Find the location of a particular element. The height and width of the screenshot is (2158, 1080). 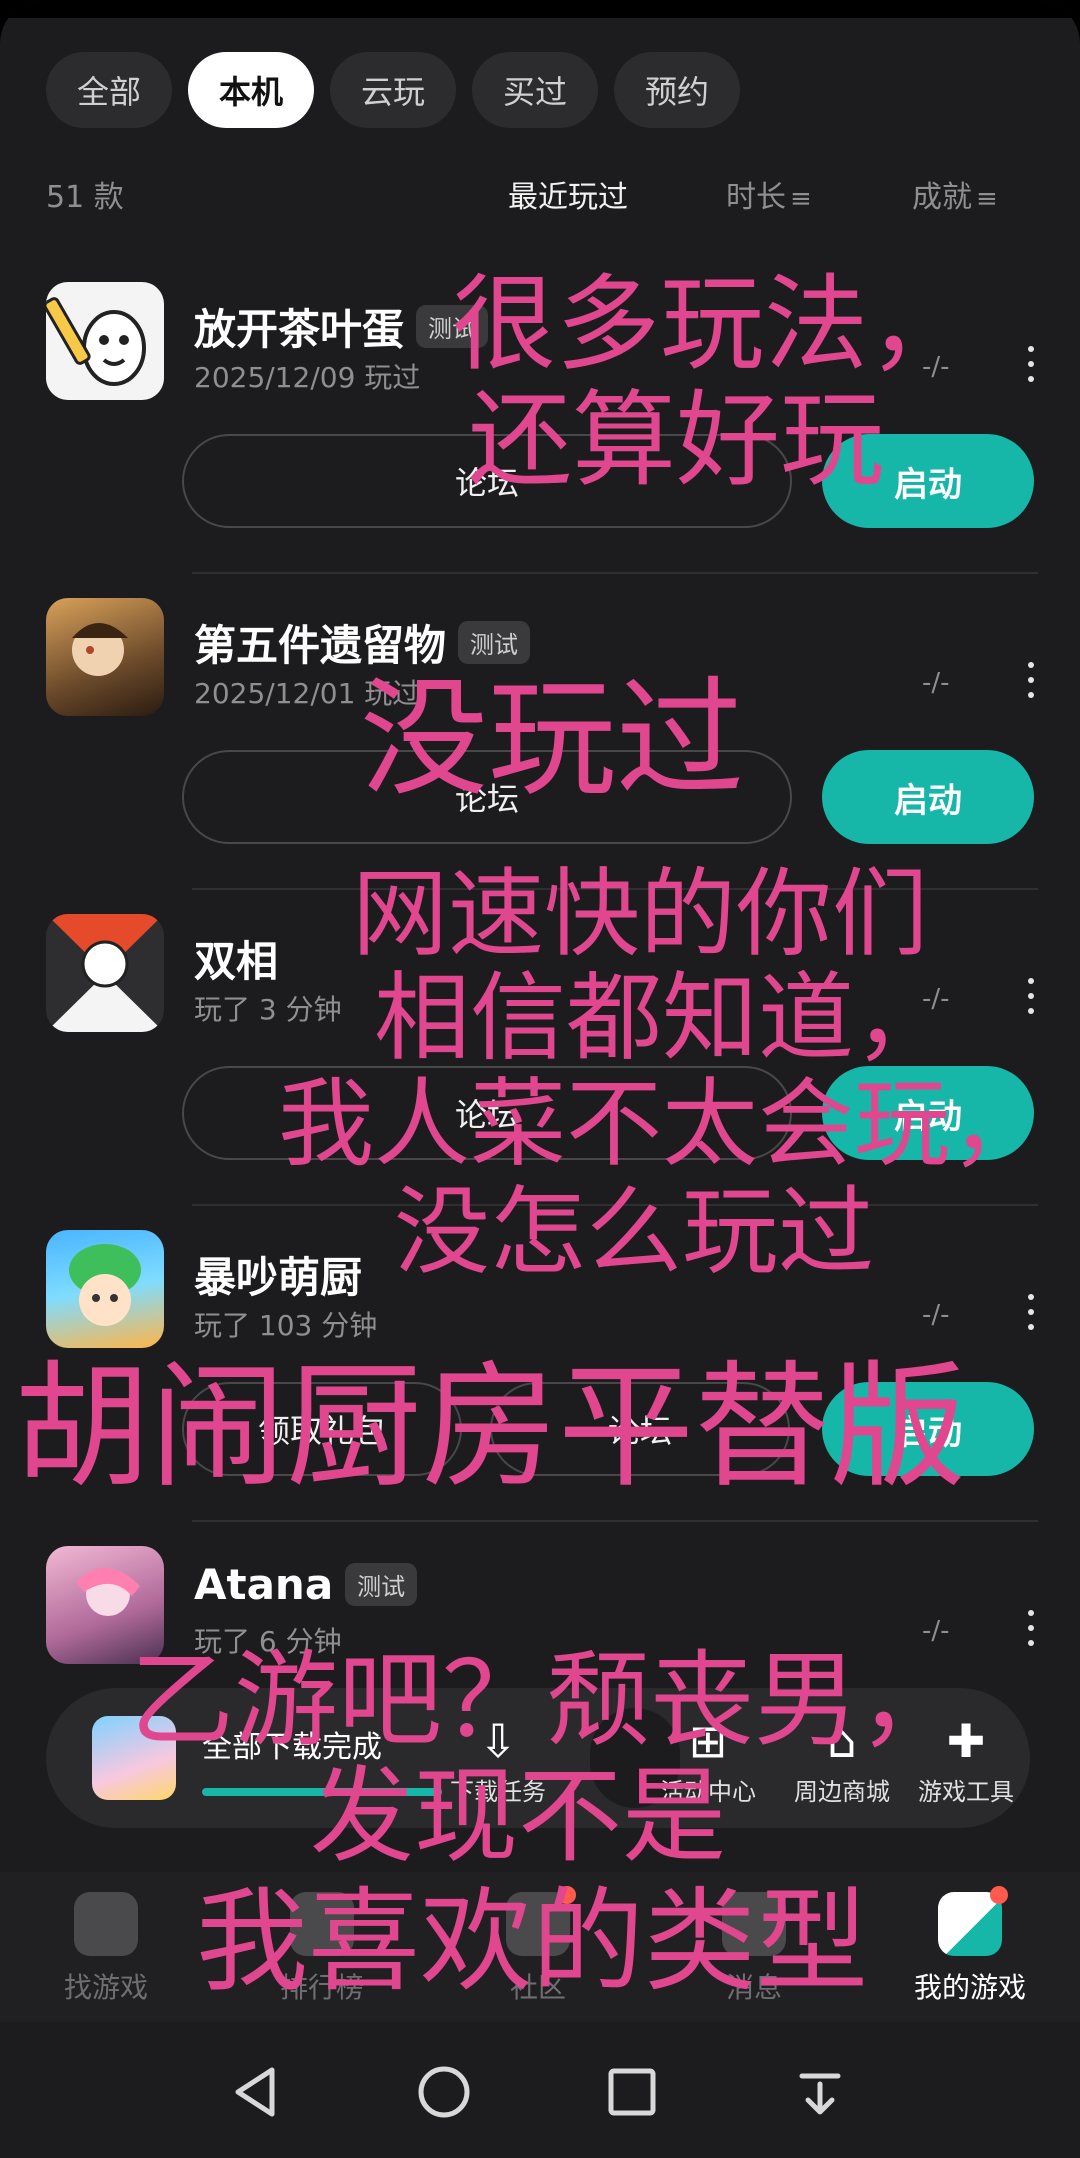

sort-achievement: 成就 ≡ is located at coordinates (955, 194).